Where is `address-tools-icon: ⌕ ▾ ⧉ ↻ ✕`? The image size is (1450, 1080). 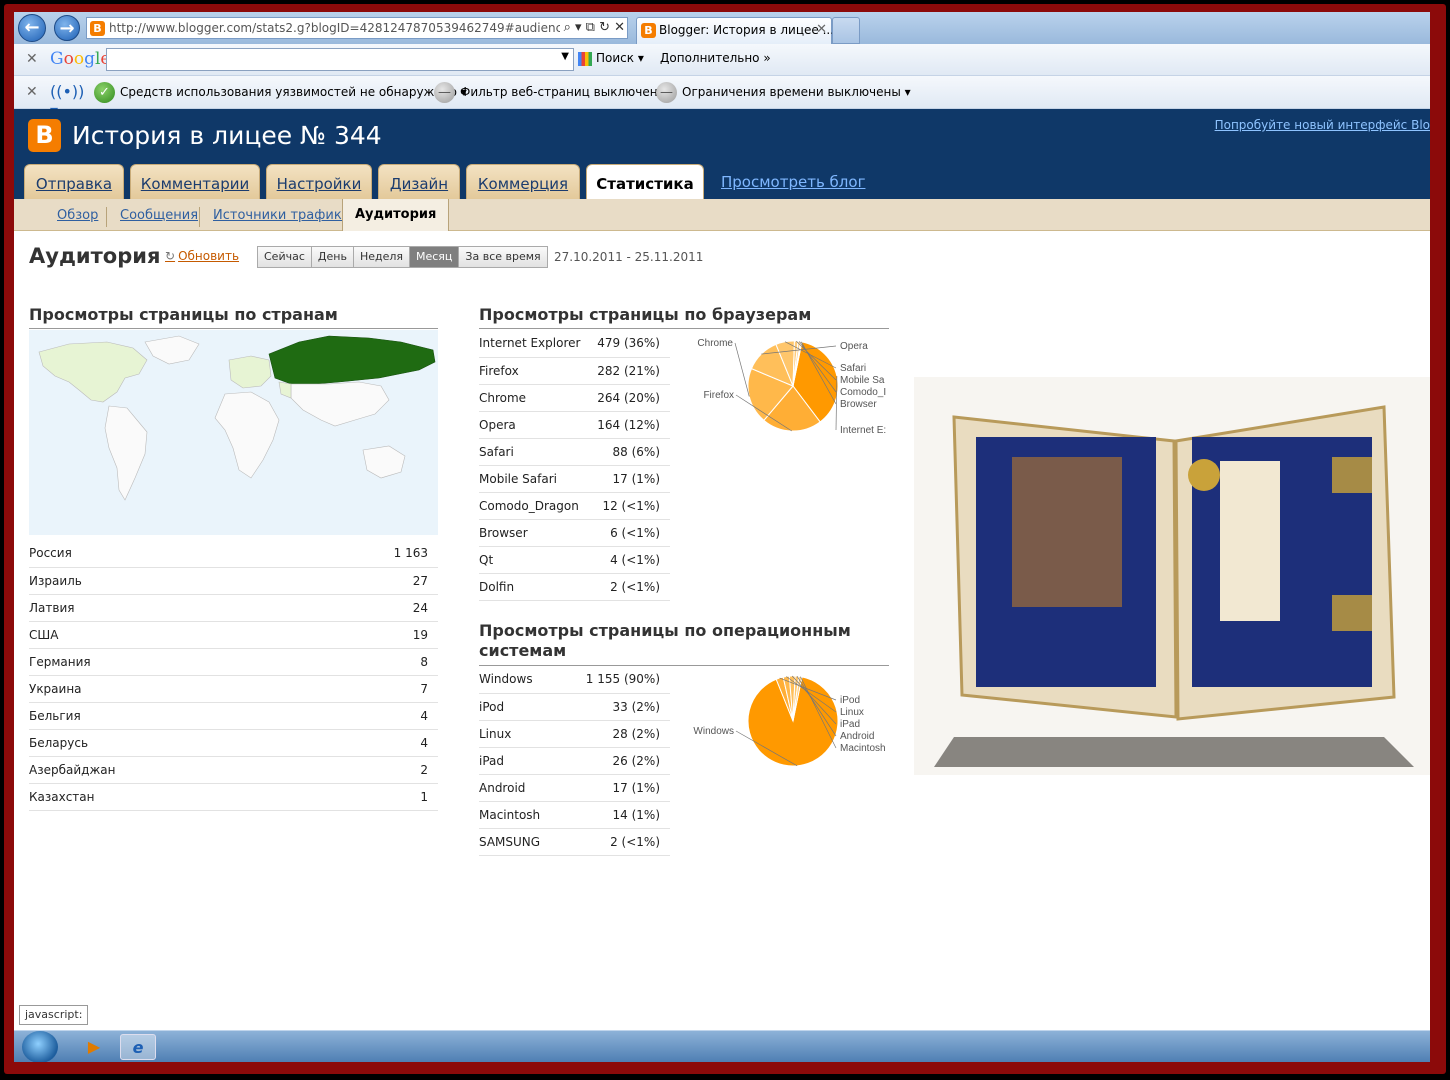 address-tools-icon: ⌕ ▾ ⧉ ↻ ✕ is located at coordinates (592, 28).